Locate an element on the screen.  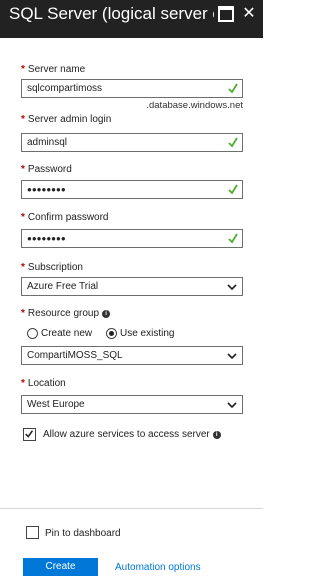
subscription-select: Azure Free Trial is located at coordinates (132, 286).